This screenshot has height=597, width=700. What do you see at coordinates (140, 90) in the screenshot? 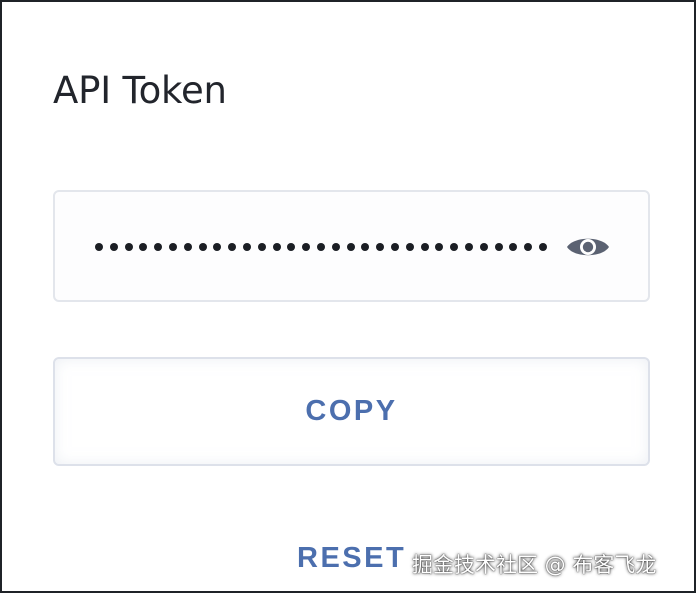
I see `panel-title: API Token` at bounding box center [140, 90].